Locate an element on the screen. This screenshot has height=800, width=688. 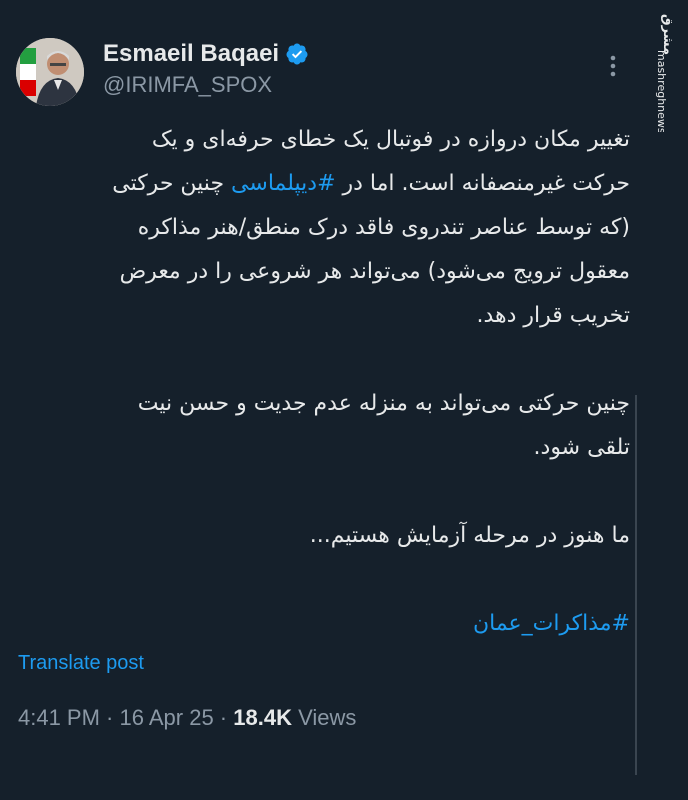
tweet-line: #مذاکرات_عمان is located at coordinates (323, 624).